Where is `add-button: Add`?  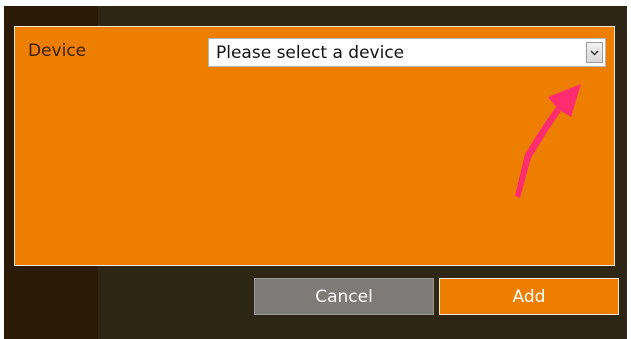 add-button: Add is located at coordinates (529, 296).